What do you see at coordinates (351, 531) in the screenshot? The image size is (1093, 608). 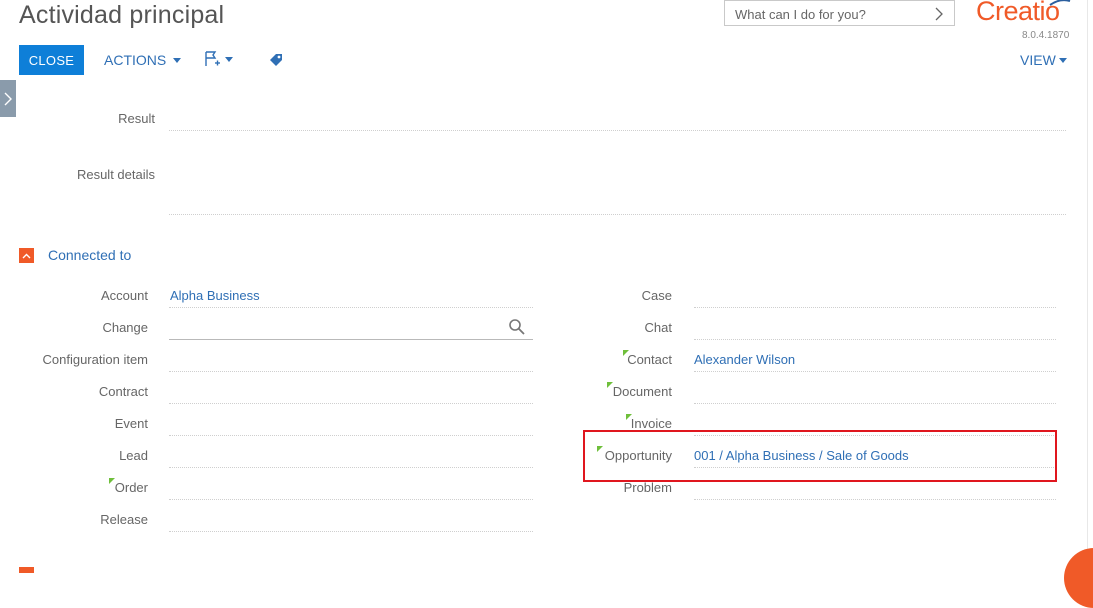 I see `release-field` at bounding box center [351, 531].